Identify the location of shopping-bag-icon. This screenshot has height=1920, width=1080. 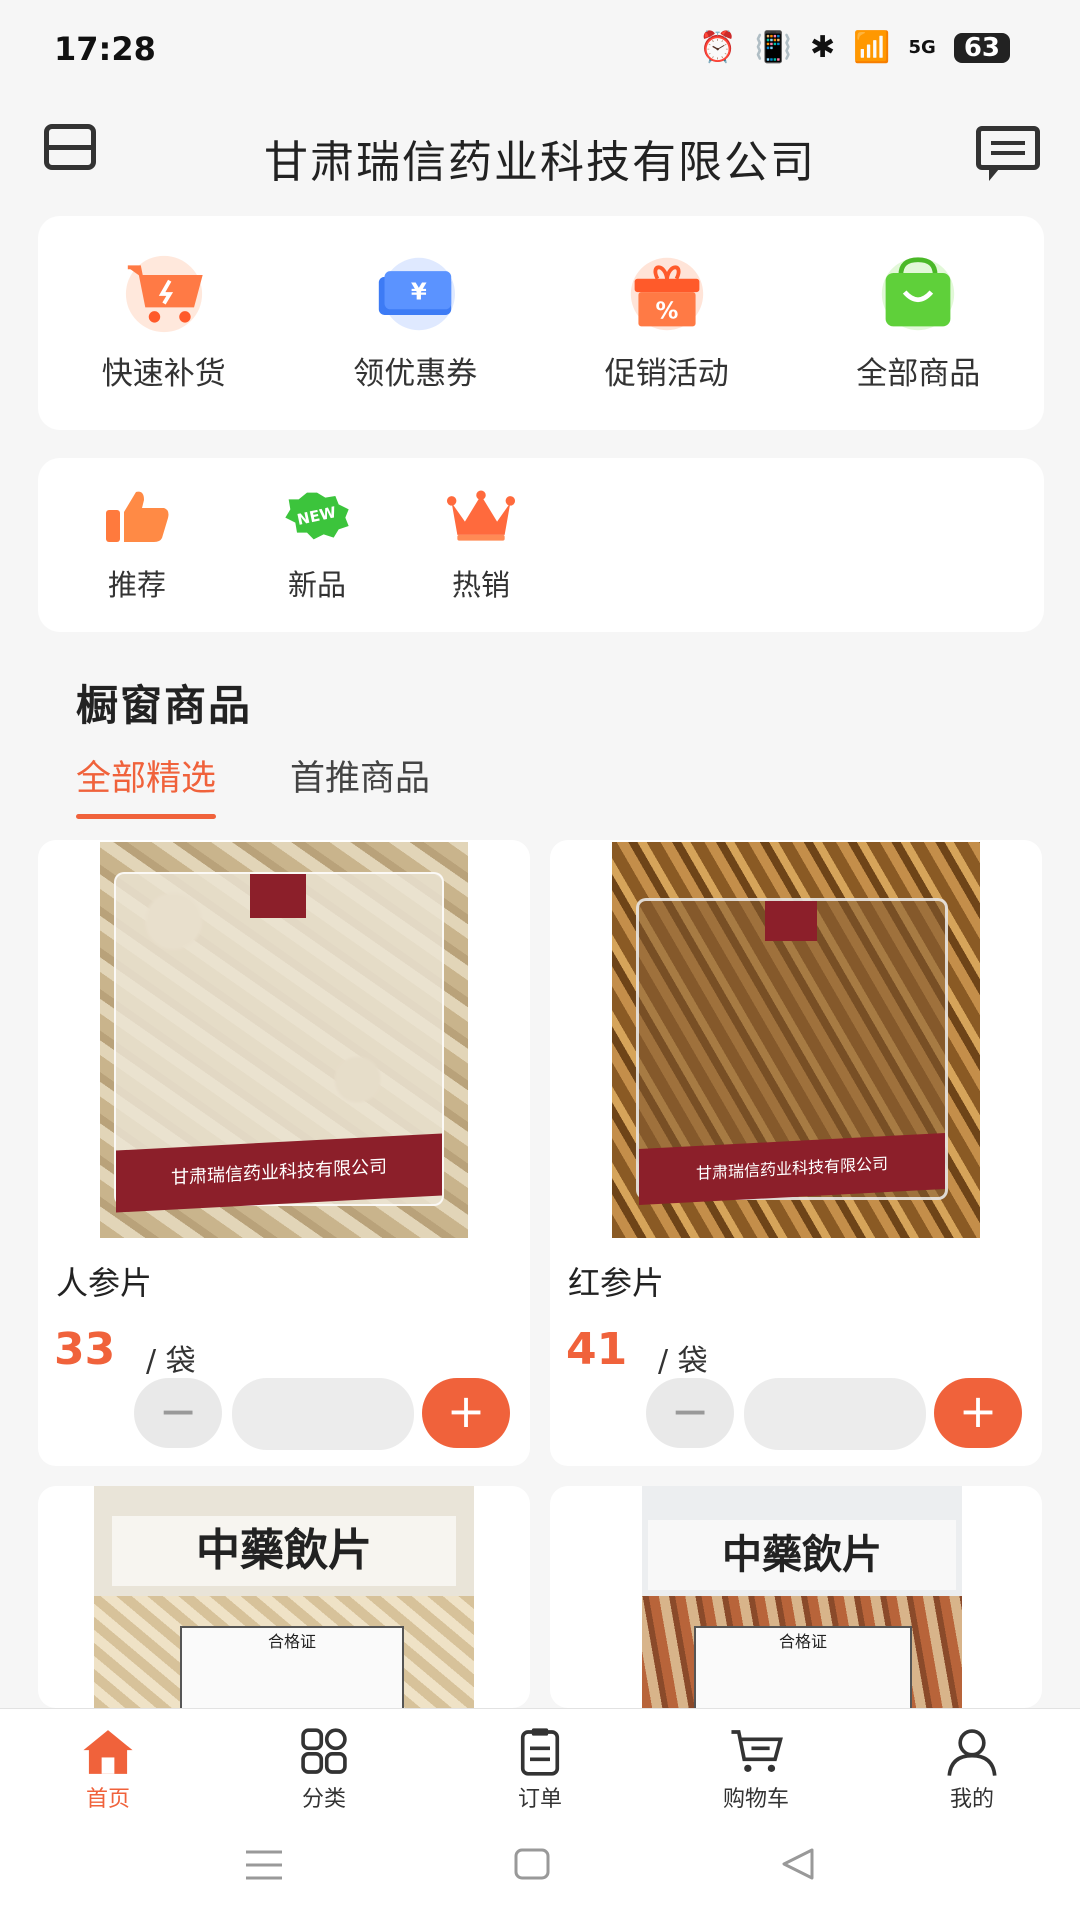
(918, 294).